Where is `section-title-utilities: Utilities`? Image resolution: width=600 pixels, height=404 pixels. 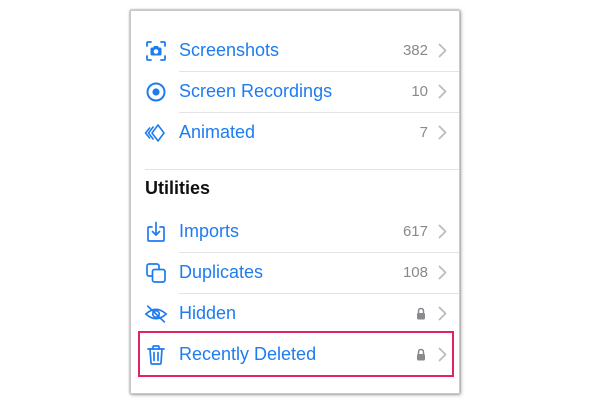 section-title-utilities: Utilities is located at coordinates (178, 188).